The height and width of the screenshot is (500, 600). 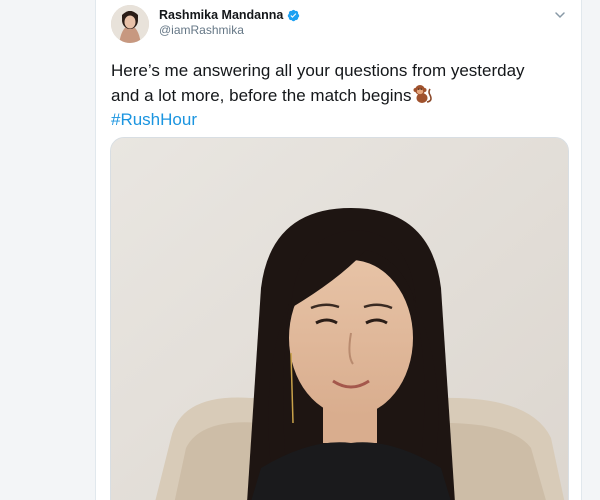 I want to click on author-name: Rashmika Mandanna, so click(x=221, y=15).